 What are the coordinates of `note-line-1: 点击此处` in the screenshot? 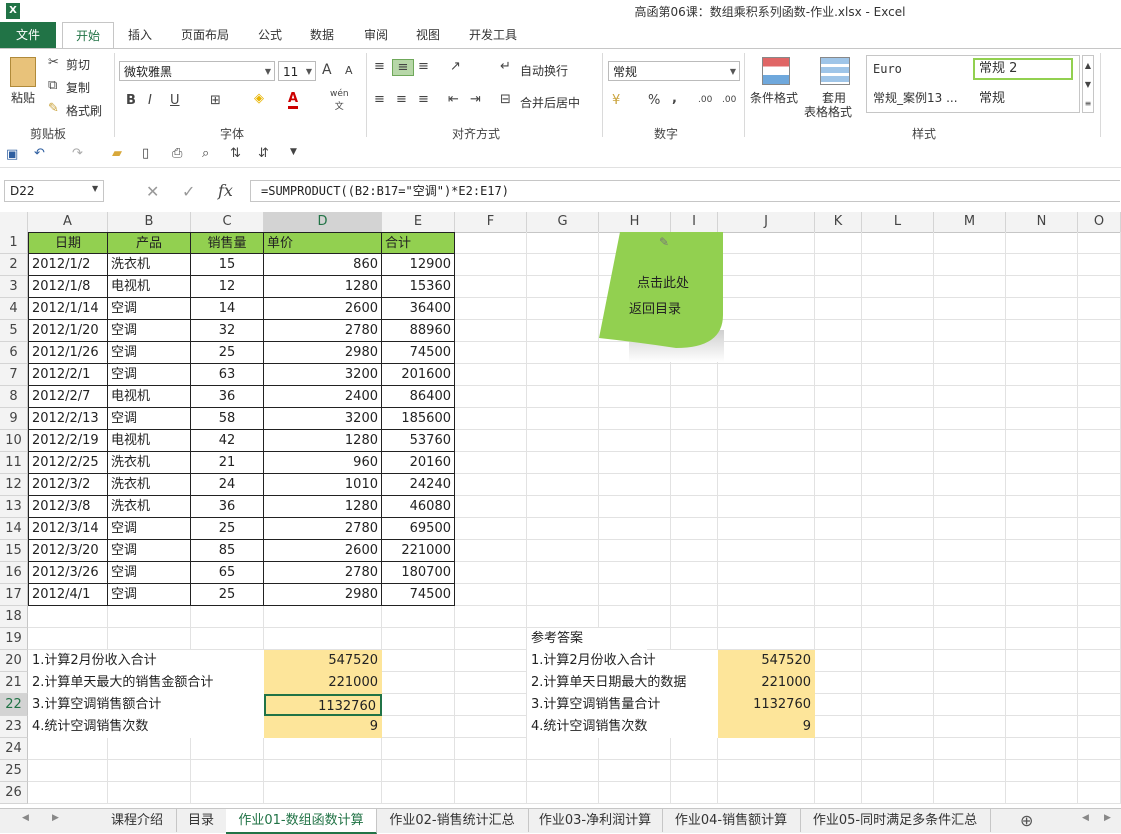 It's located at (663, 281).